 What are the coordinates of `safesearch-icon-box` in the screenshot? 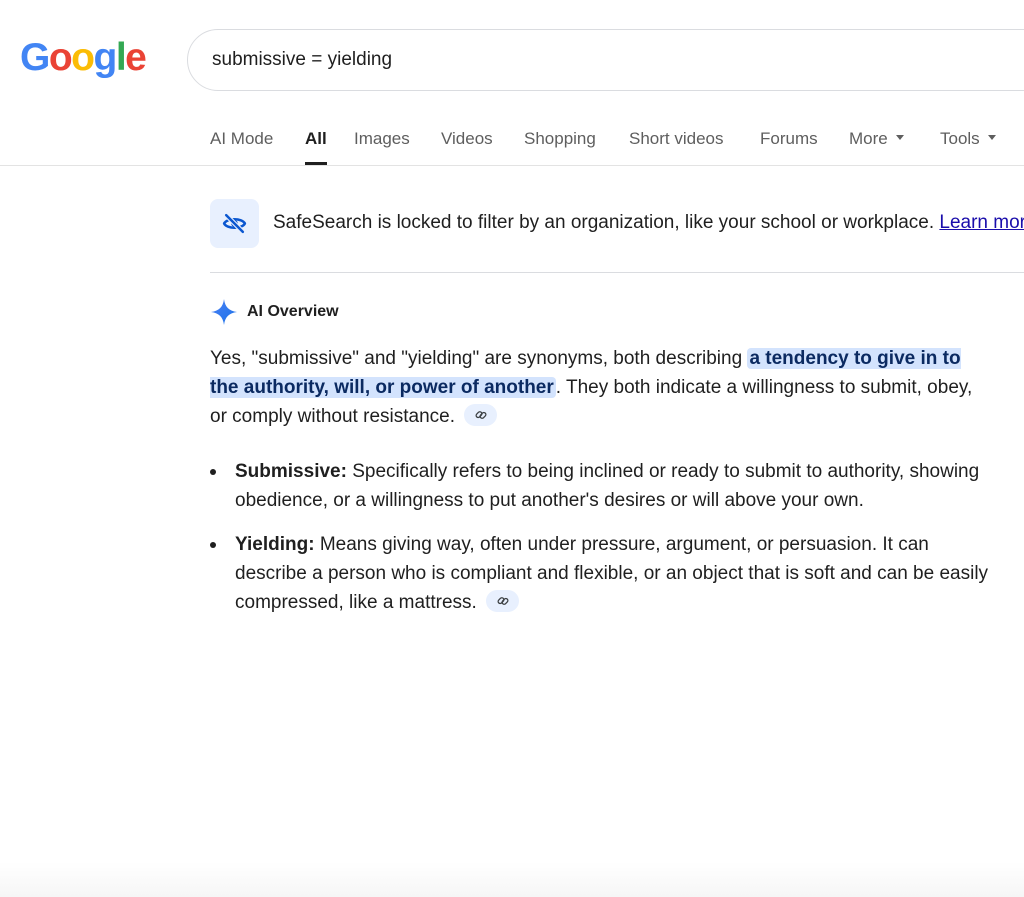 It's located at (234, 223).